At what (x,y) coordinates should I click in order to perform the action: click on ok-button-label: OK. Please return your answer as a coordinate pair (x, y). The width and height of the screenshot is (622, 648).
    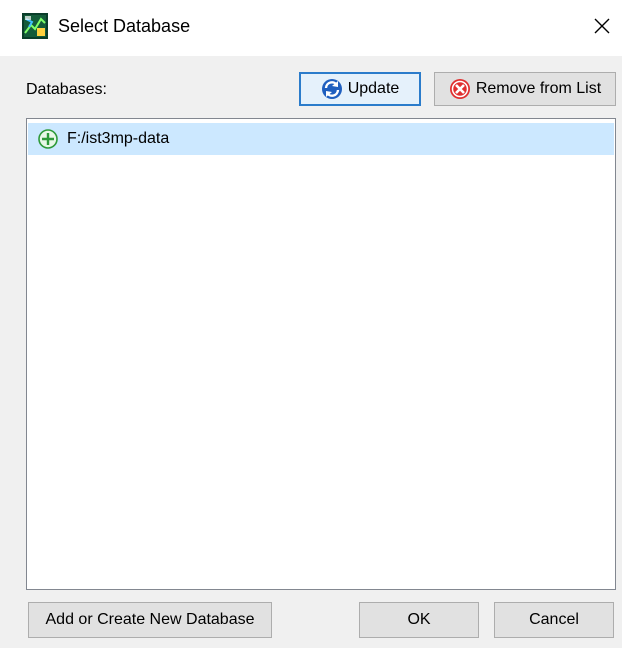
    Looking at the image, I should click on (419, 619).